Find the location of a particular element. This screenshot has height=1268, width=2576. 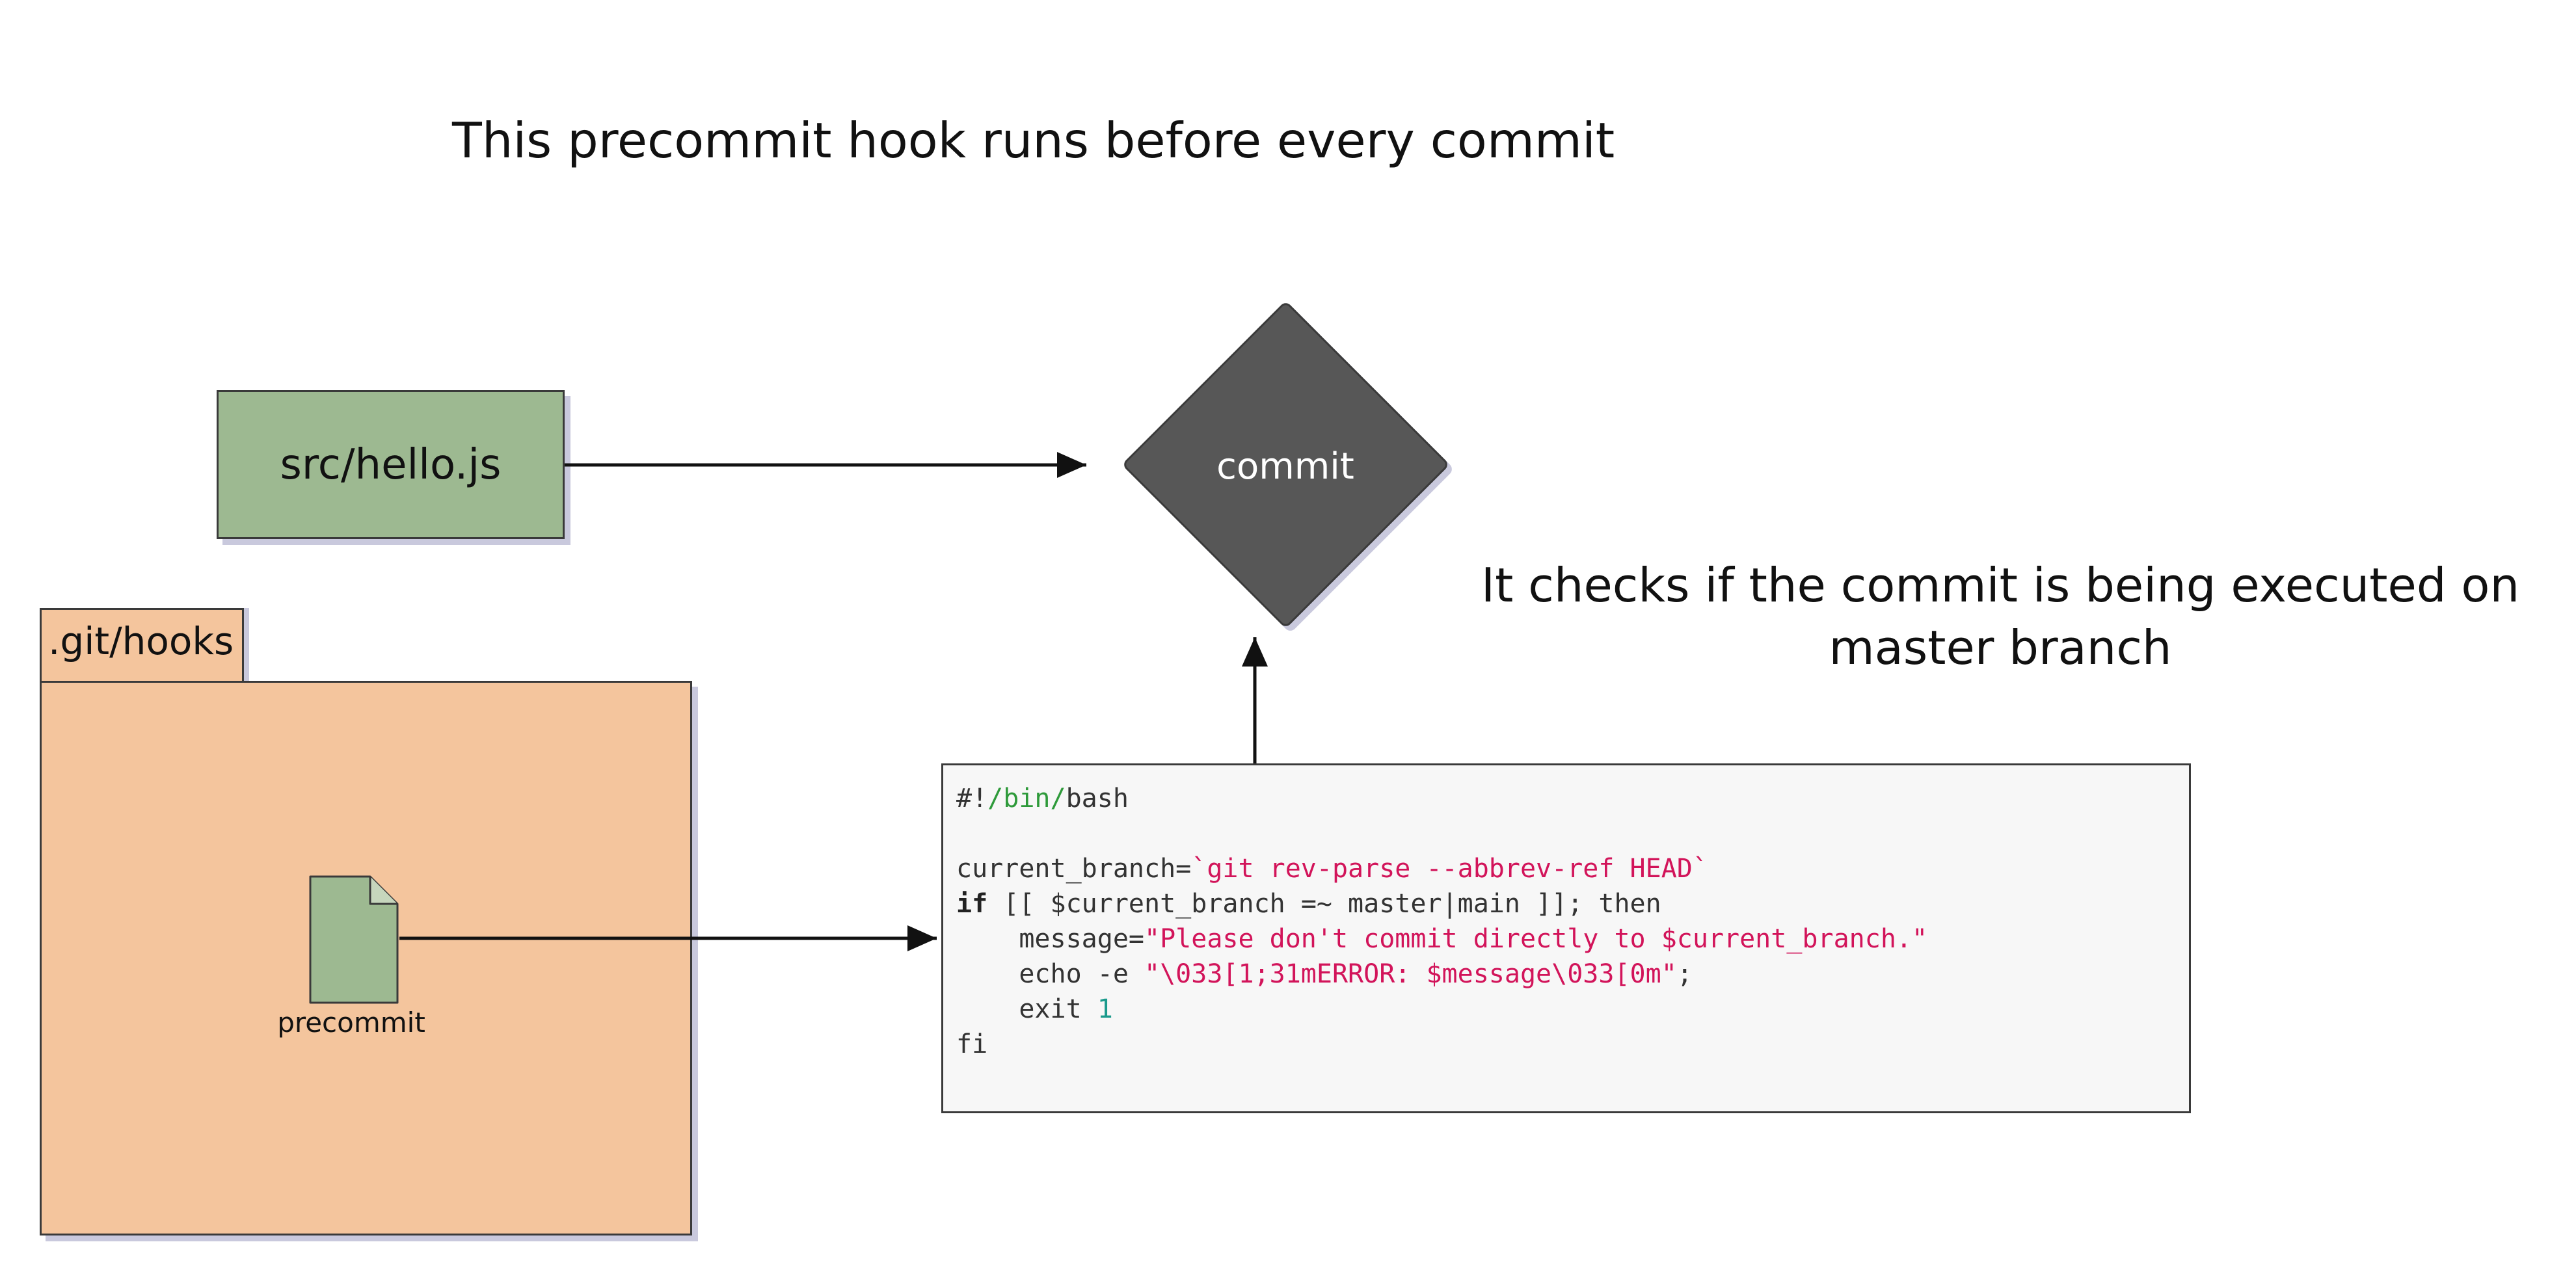

code-line: exit 1 is located at coordinates (1566, 1009).